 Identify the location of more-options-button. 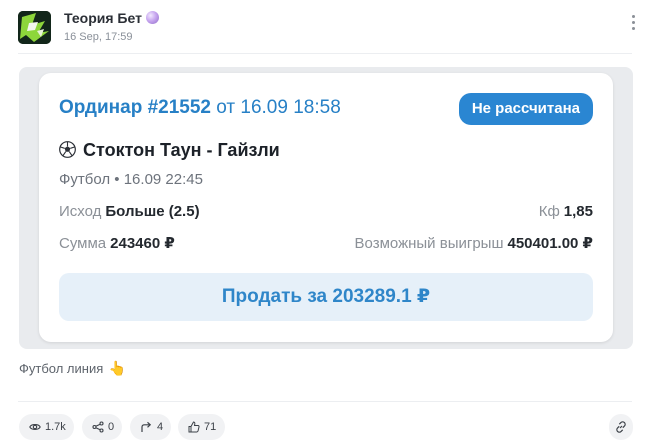
(633, 25).